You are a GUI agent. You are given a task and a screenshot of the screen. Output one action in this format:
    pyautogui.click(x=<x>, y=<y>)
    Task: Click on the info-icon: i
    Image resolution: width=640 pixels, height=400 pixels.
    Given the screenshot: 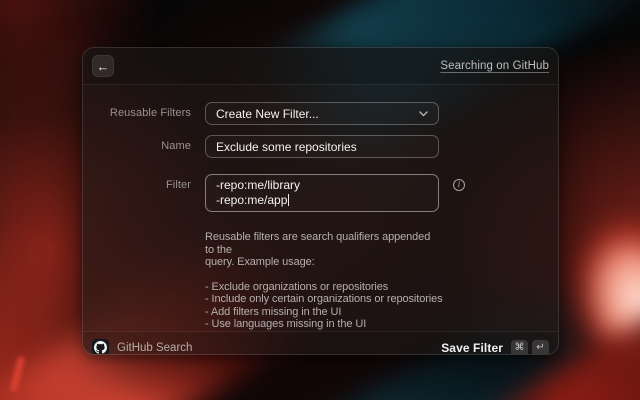 What is the action you would take?
    pyautogui.click(x=459, y=185)
    